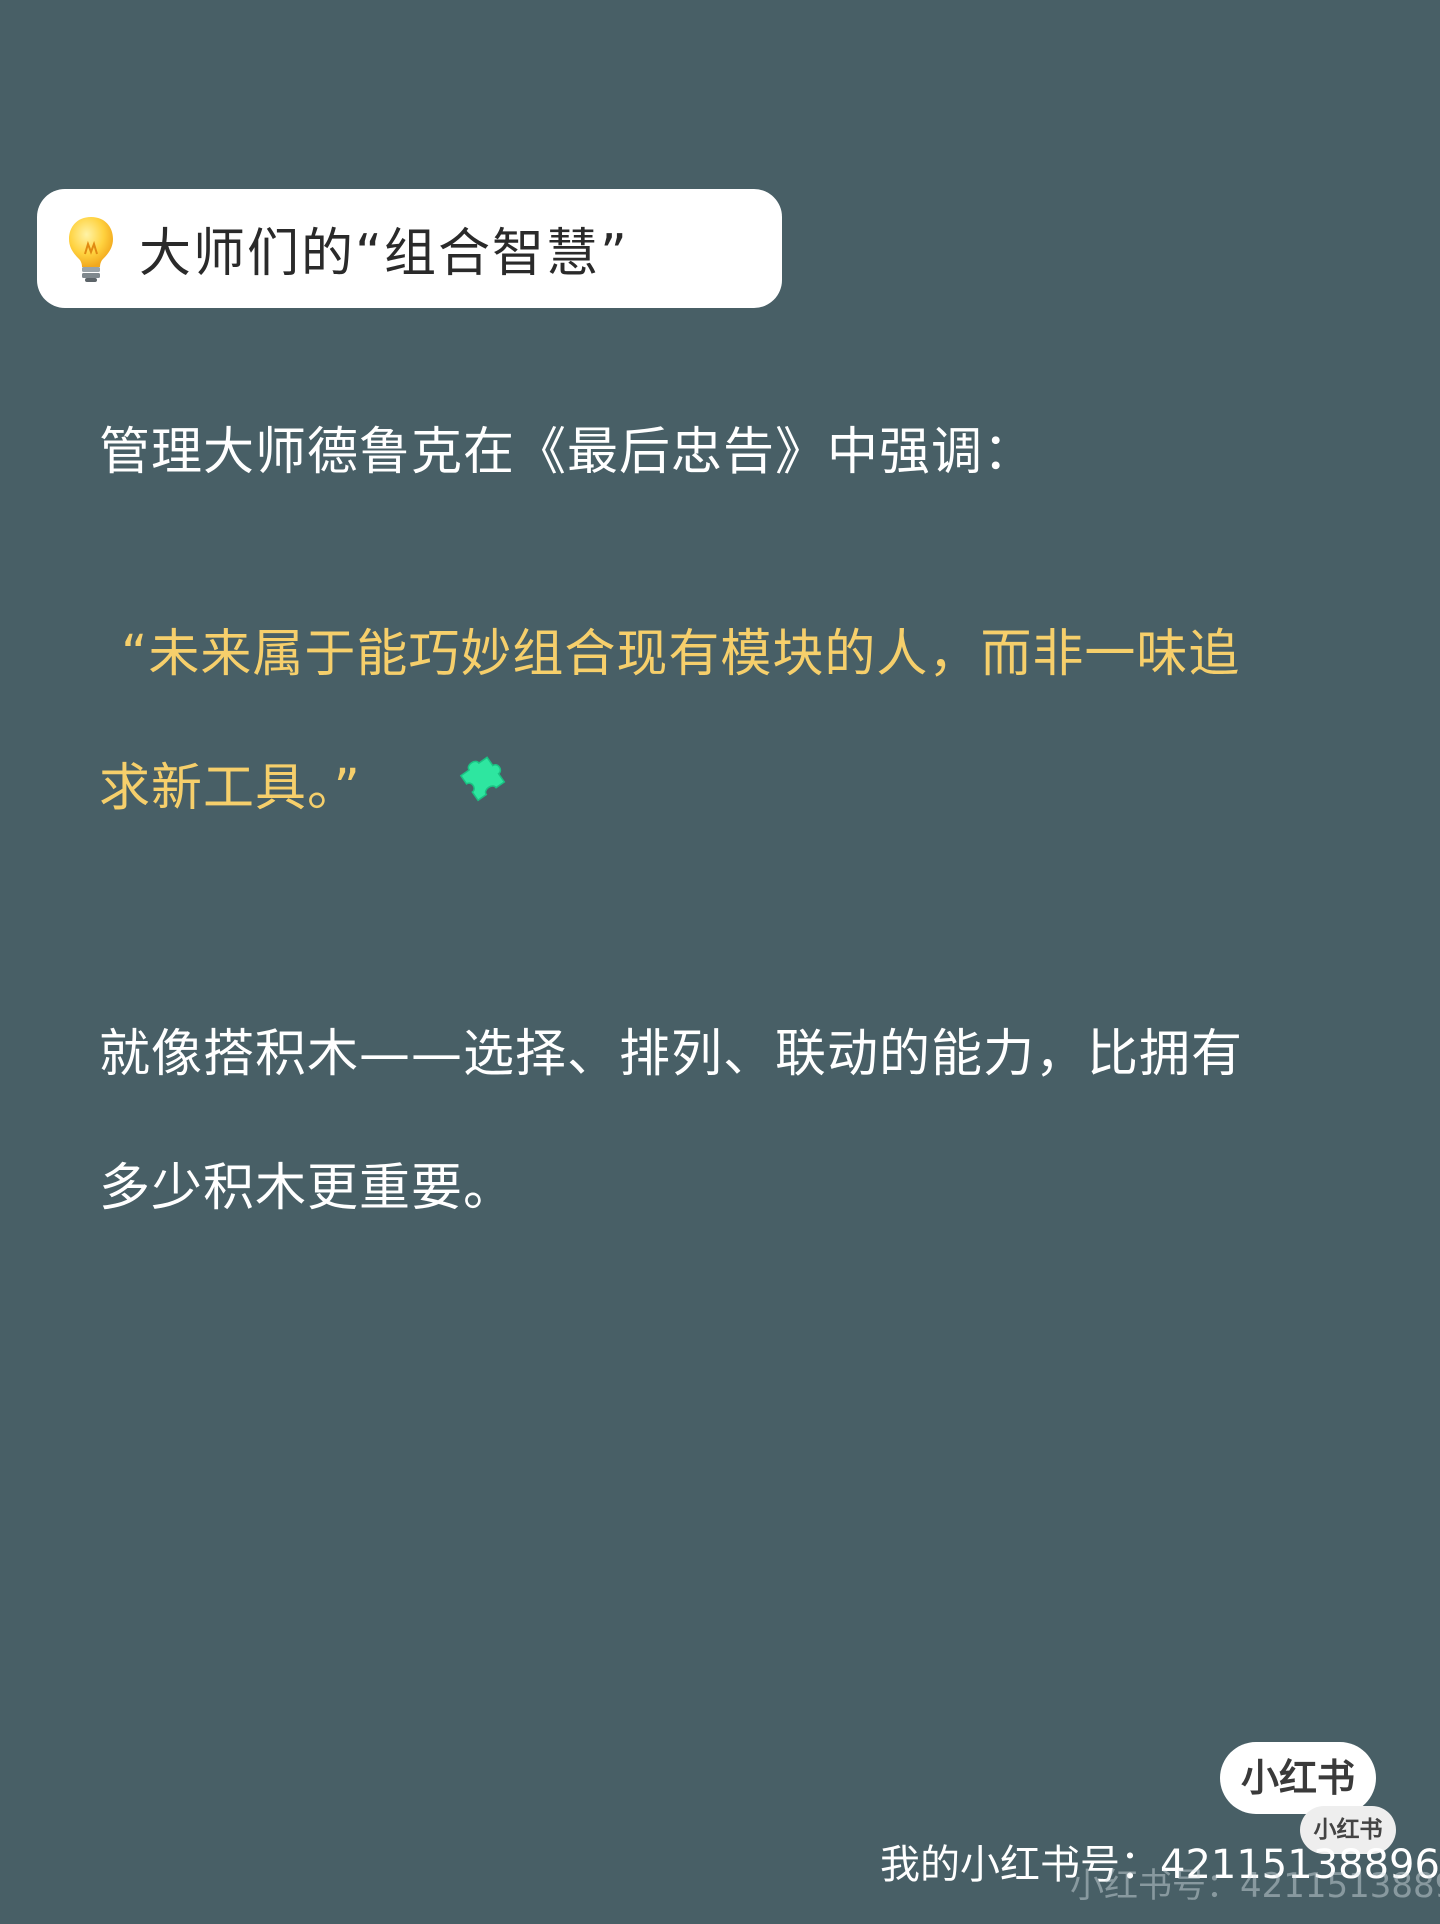 Image resolution: width=1440 pixels, height=1924 pixels. Describe the element at coordinates (1255, 1886) in the screenshot. I see `account-id-watermark: 小红书号：42115138896` at that location.